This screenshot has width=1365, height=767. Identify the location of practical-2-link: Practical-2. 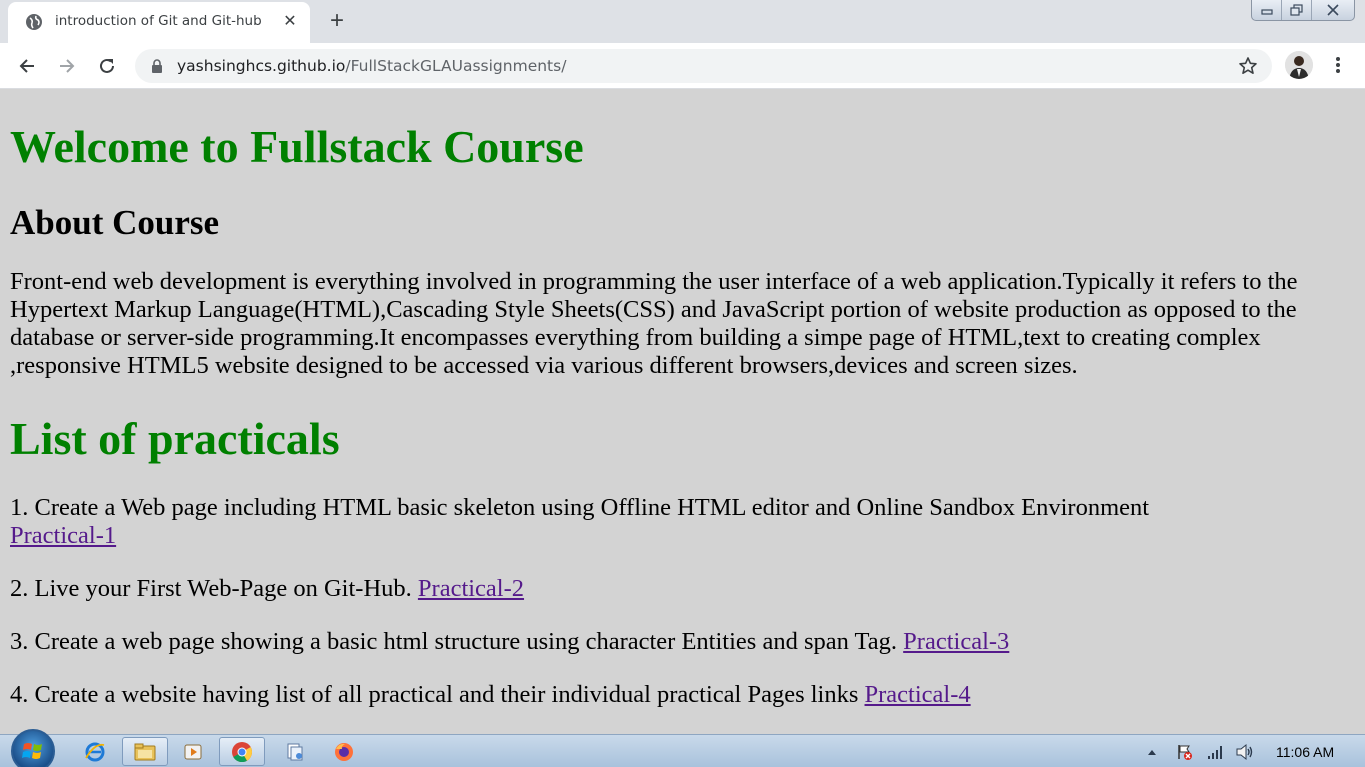
(471, 588).